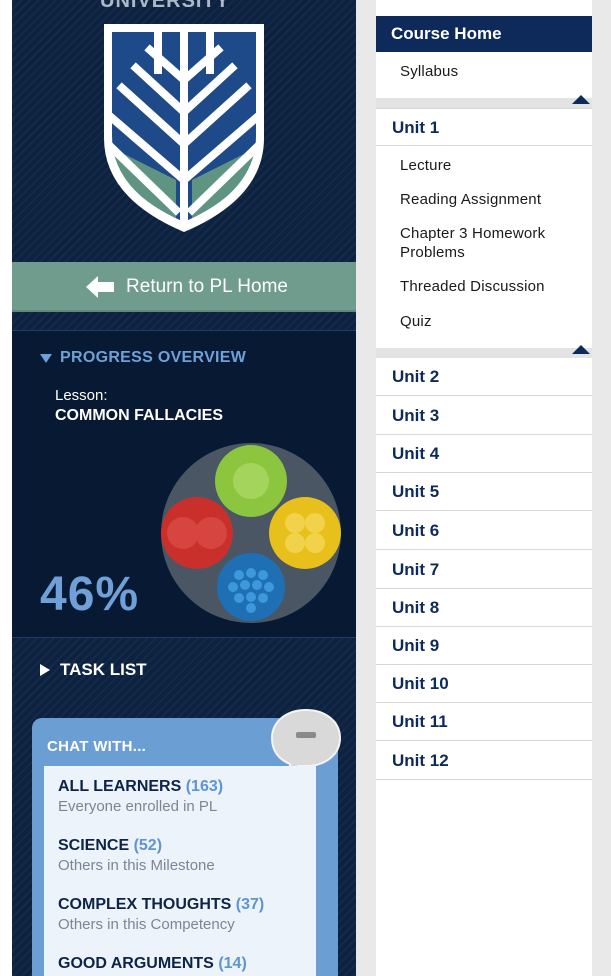 The image size is (611, 976). I want to click on caret-right-icon, so click(45, 670).